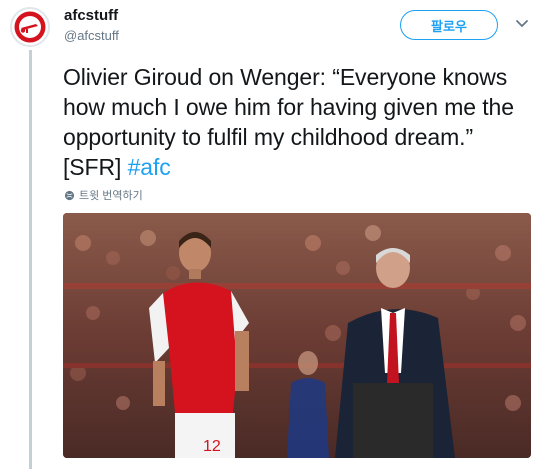 This screenshot has height=469, width=550. Describe the element at coordinates (111, 196) in the screenshot. I see `translate-label: 트윗 번역하기` at that location.